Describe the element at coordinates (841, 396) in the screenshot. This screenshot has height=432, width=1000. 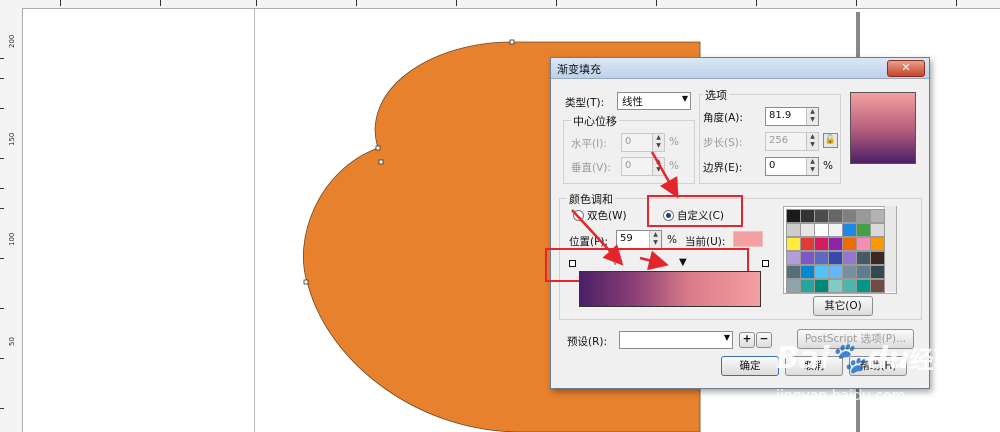
I see `watermark-url: jingyan.baidu.com` at that location.